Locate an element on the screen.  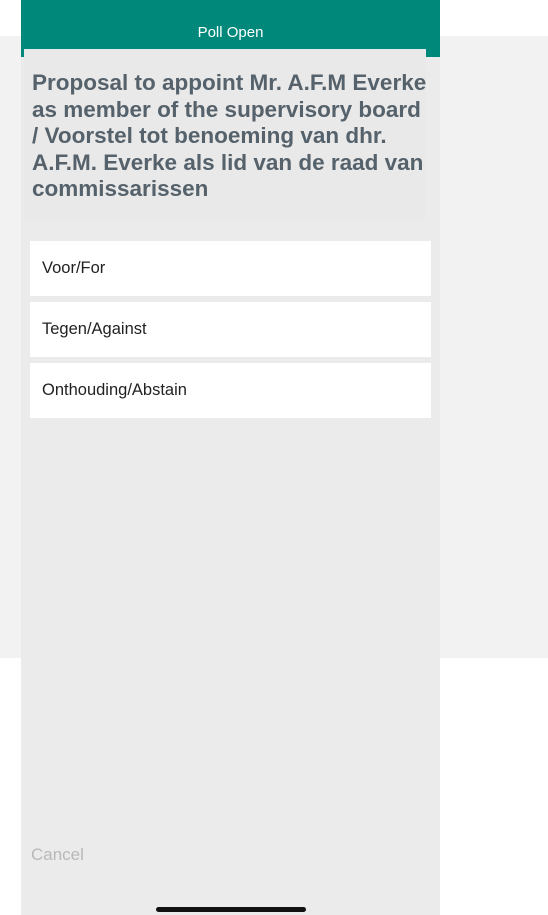
option-label: Onthouding/Abstain is located at coordinates (114, 390).